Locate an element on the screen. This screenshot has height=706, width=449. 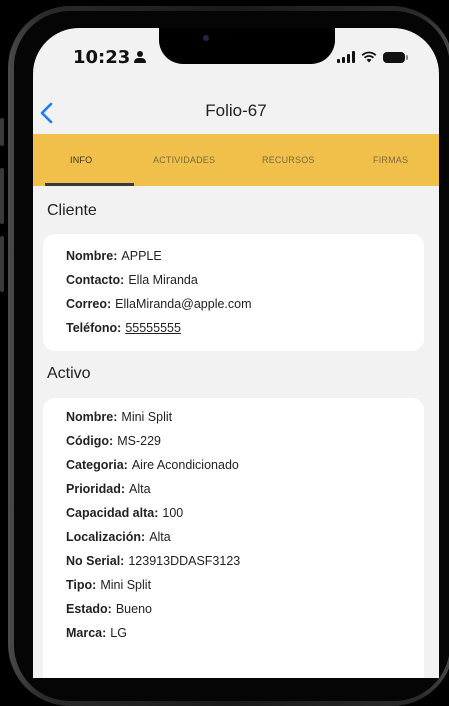
person-icon is located at coordinates (140, 57).